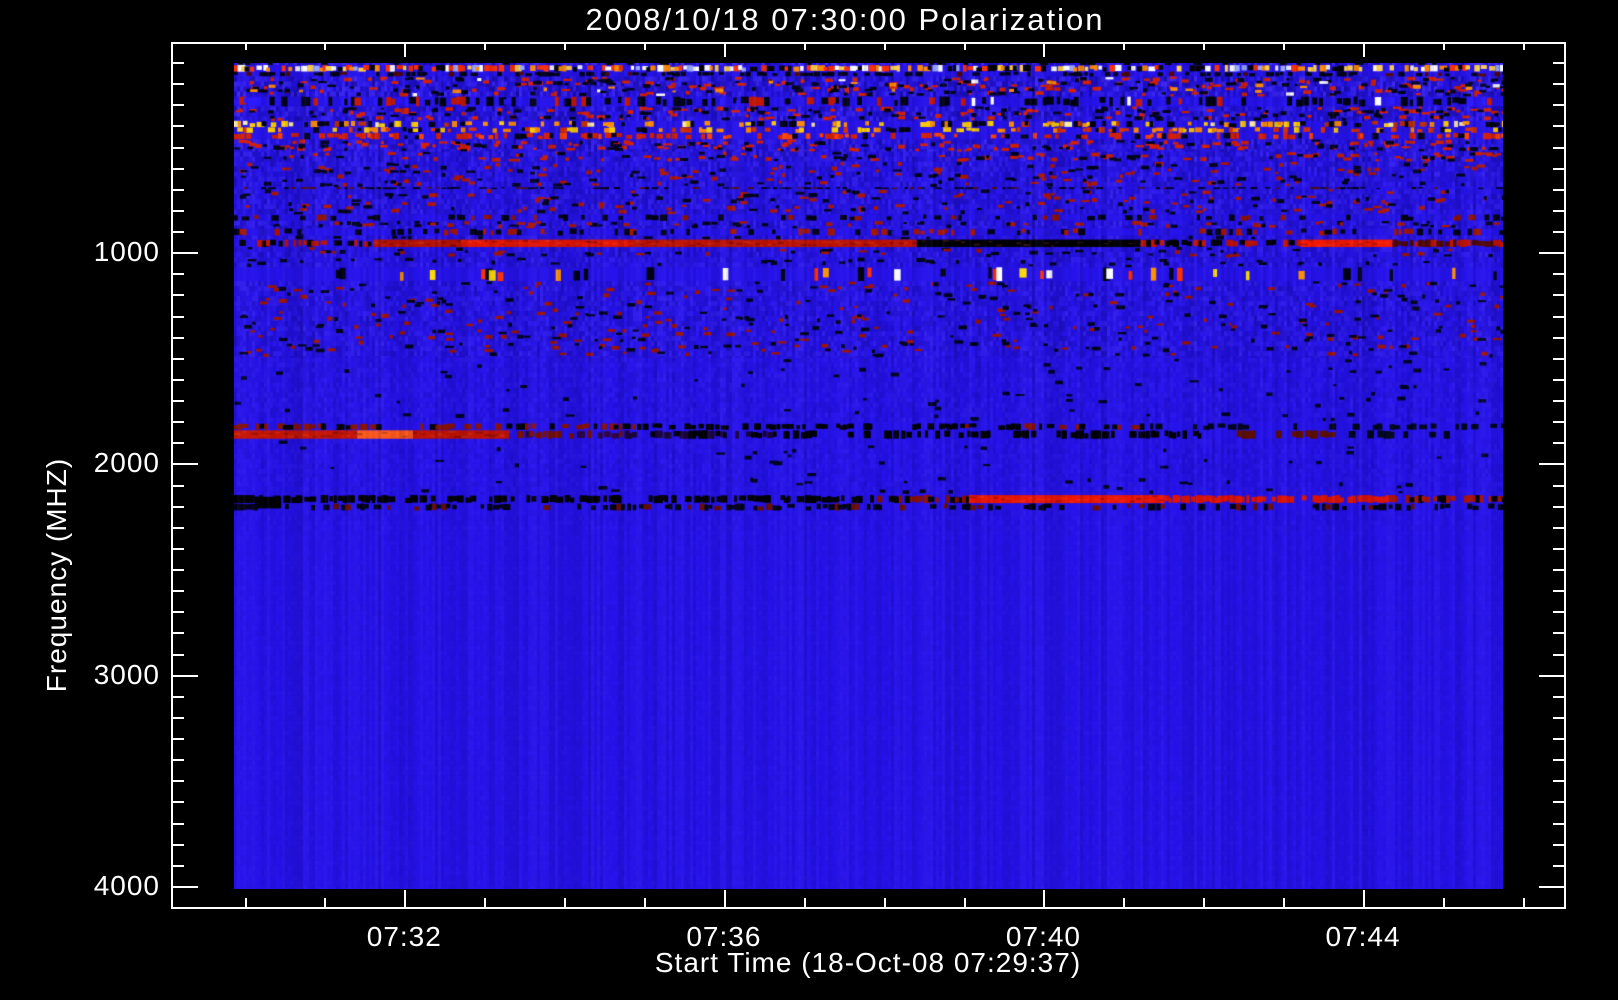 The image size is (1618, 1000). Describe the element at coordinates (56, 575) in the screenshot. I see `y-axis-title: Frequency (MHZ)` at that location.